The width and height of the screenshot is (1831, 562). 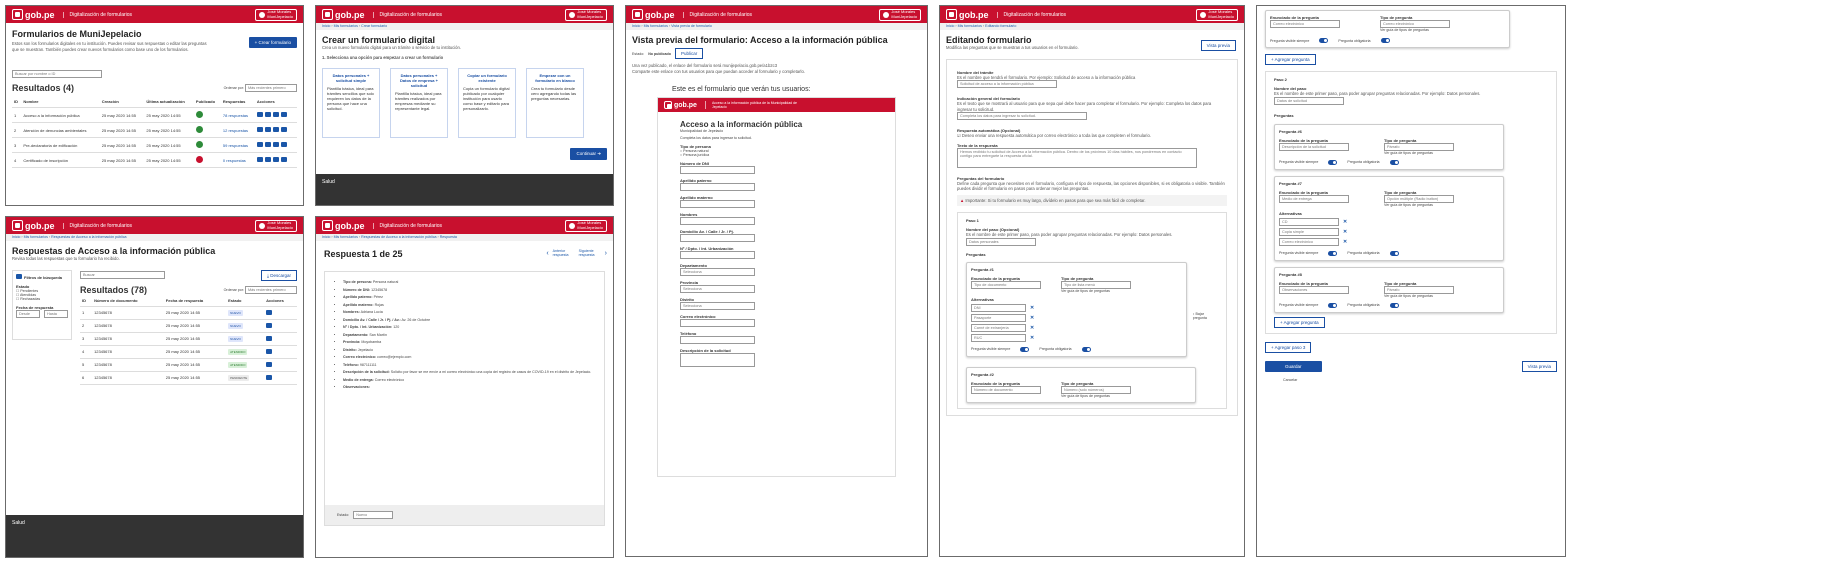 What do you see at coordinates (272, 42) in the screenshot?
I see `create-form-button: + Crear formulario` at bounding box center [272, 42].